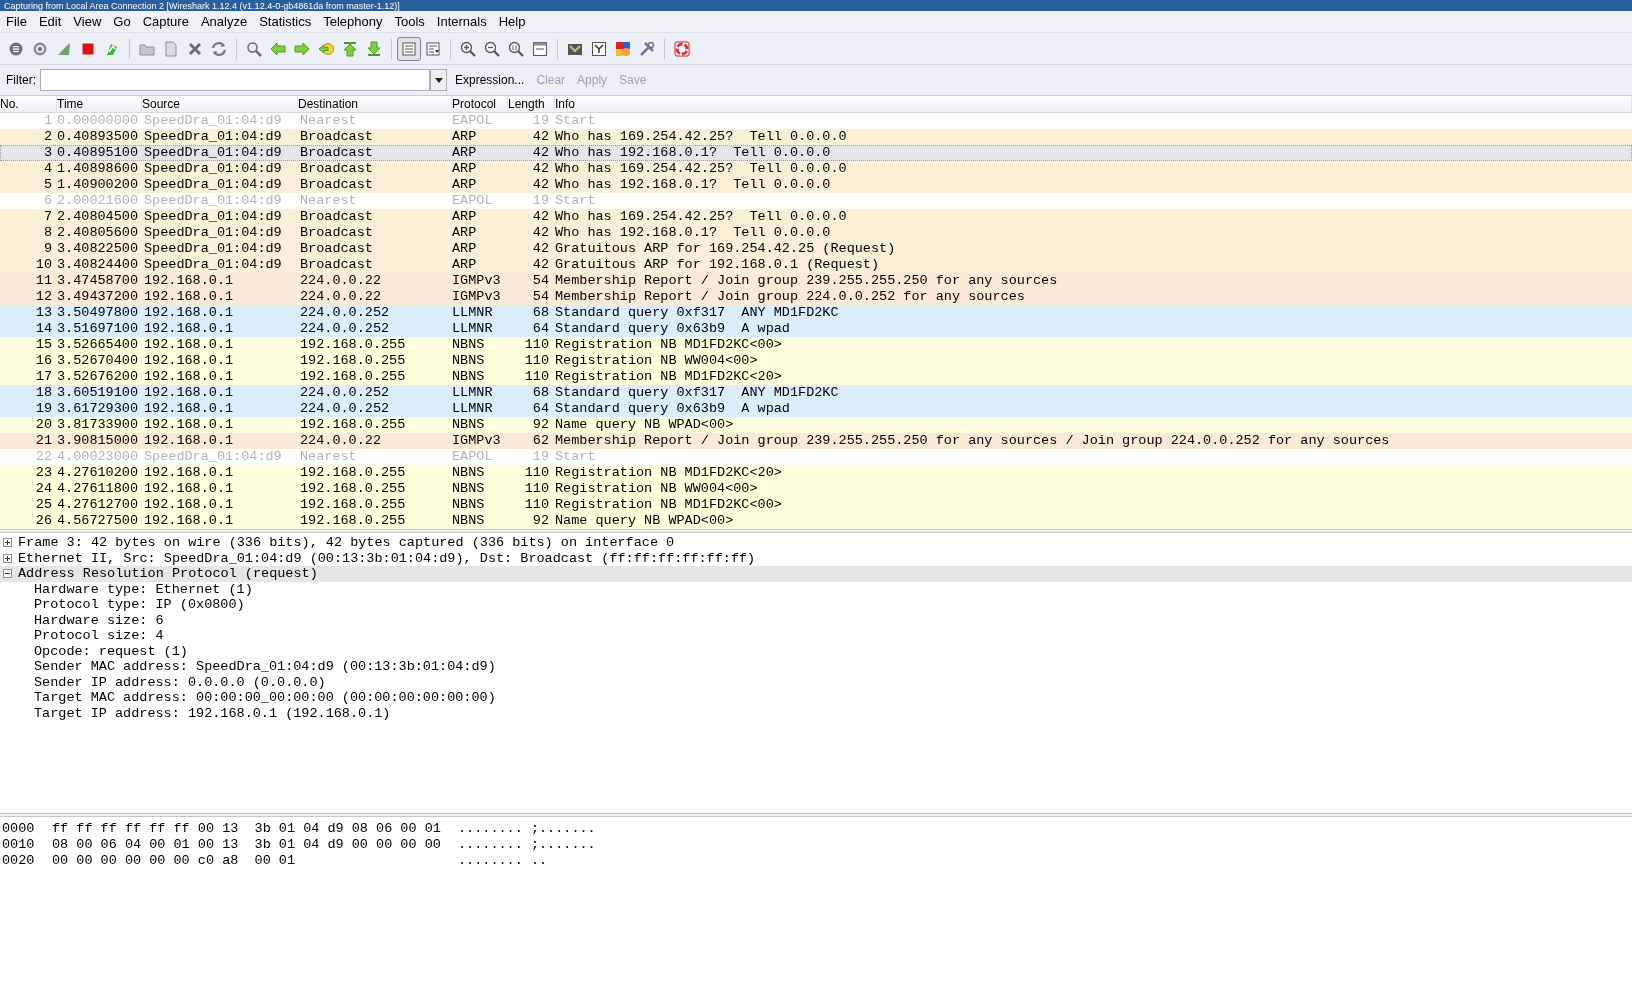  What do you see at coordinates (461, 21) in the screenshot?
I see `menu-item: Internals` at bounding box center [461, 21].